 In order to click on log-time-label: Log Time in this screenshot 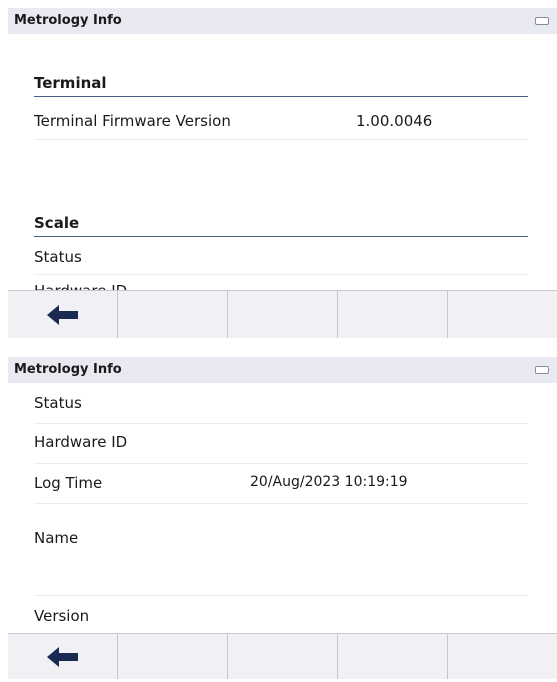, I will do `click(68, 483)`.